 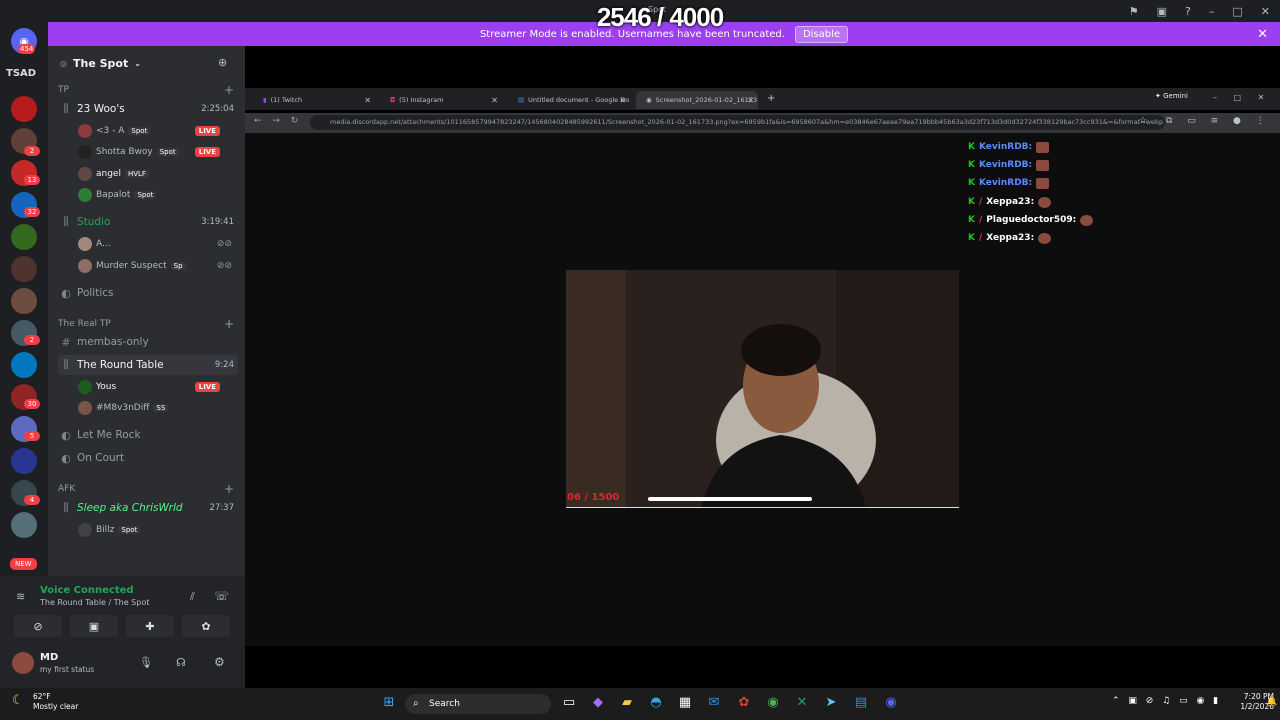 What do you see at coordinates (158, 131) in the screenshot?
I see `voice-user: <3 - A Spot LIVE` at bounding box center [158, 131].